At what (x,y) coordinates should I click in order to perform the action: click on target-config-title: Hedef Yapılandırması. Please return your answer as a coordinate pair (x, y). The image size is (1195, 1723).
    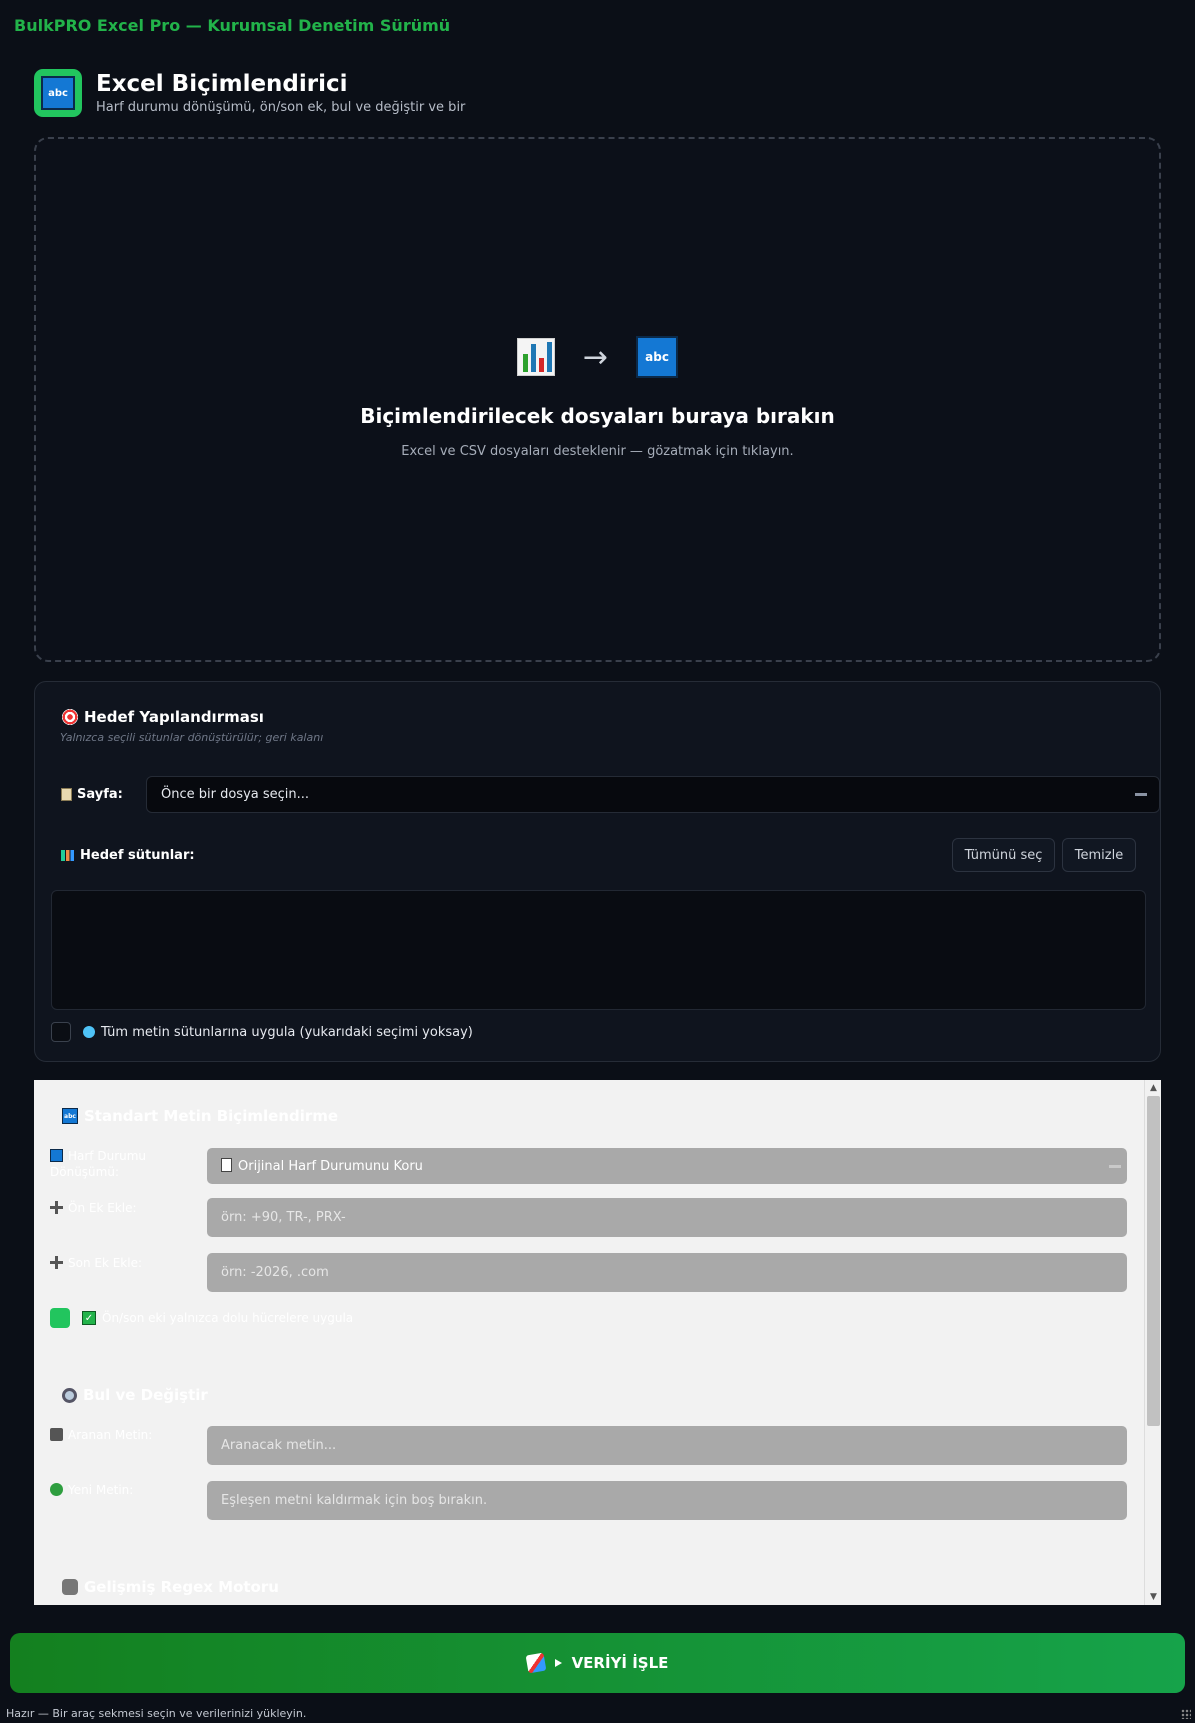
    Looking at the image, I should click on (163, 717).